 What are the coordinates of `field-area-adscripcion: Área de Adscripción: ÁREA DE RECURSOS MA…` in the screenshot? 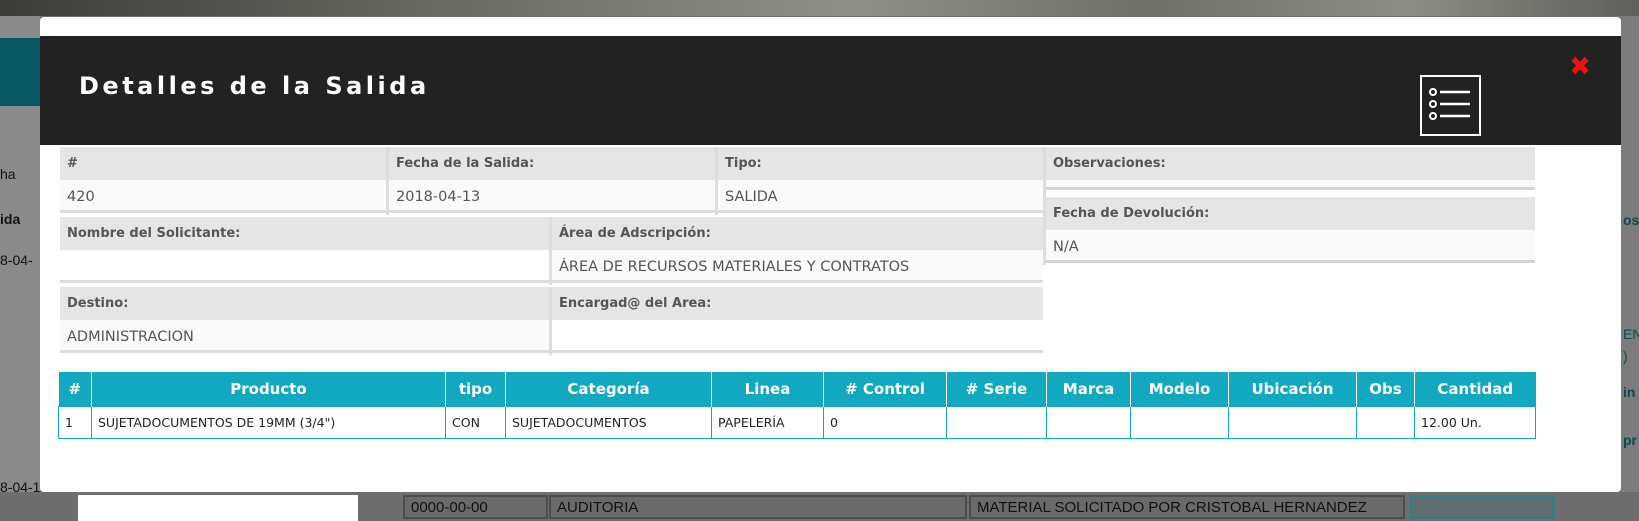 It's located at (797, 250).